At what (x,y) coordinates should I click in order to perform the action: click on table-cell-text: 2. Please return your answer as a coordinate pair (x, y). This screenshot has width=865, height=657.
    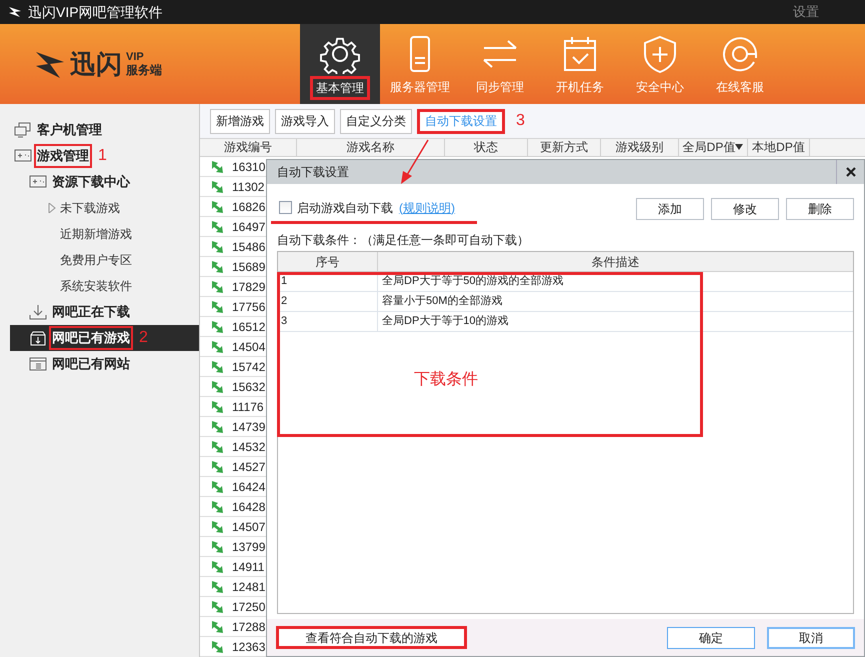
    Looking at the image, I should click on (284, 302).